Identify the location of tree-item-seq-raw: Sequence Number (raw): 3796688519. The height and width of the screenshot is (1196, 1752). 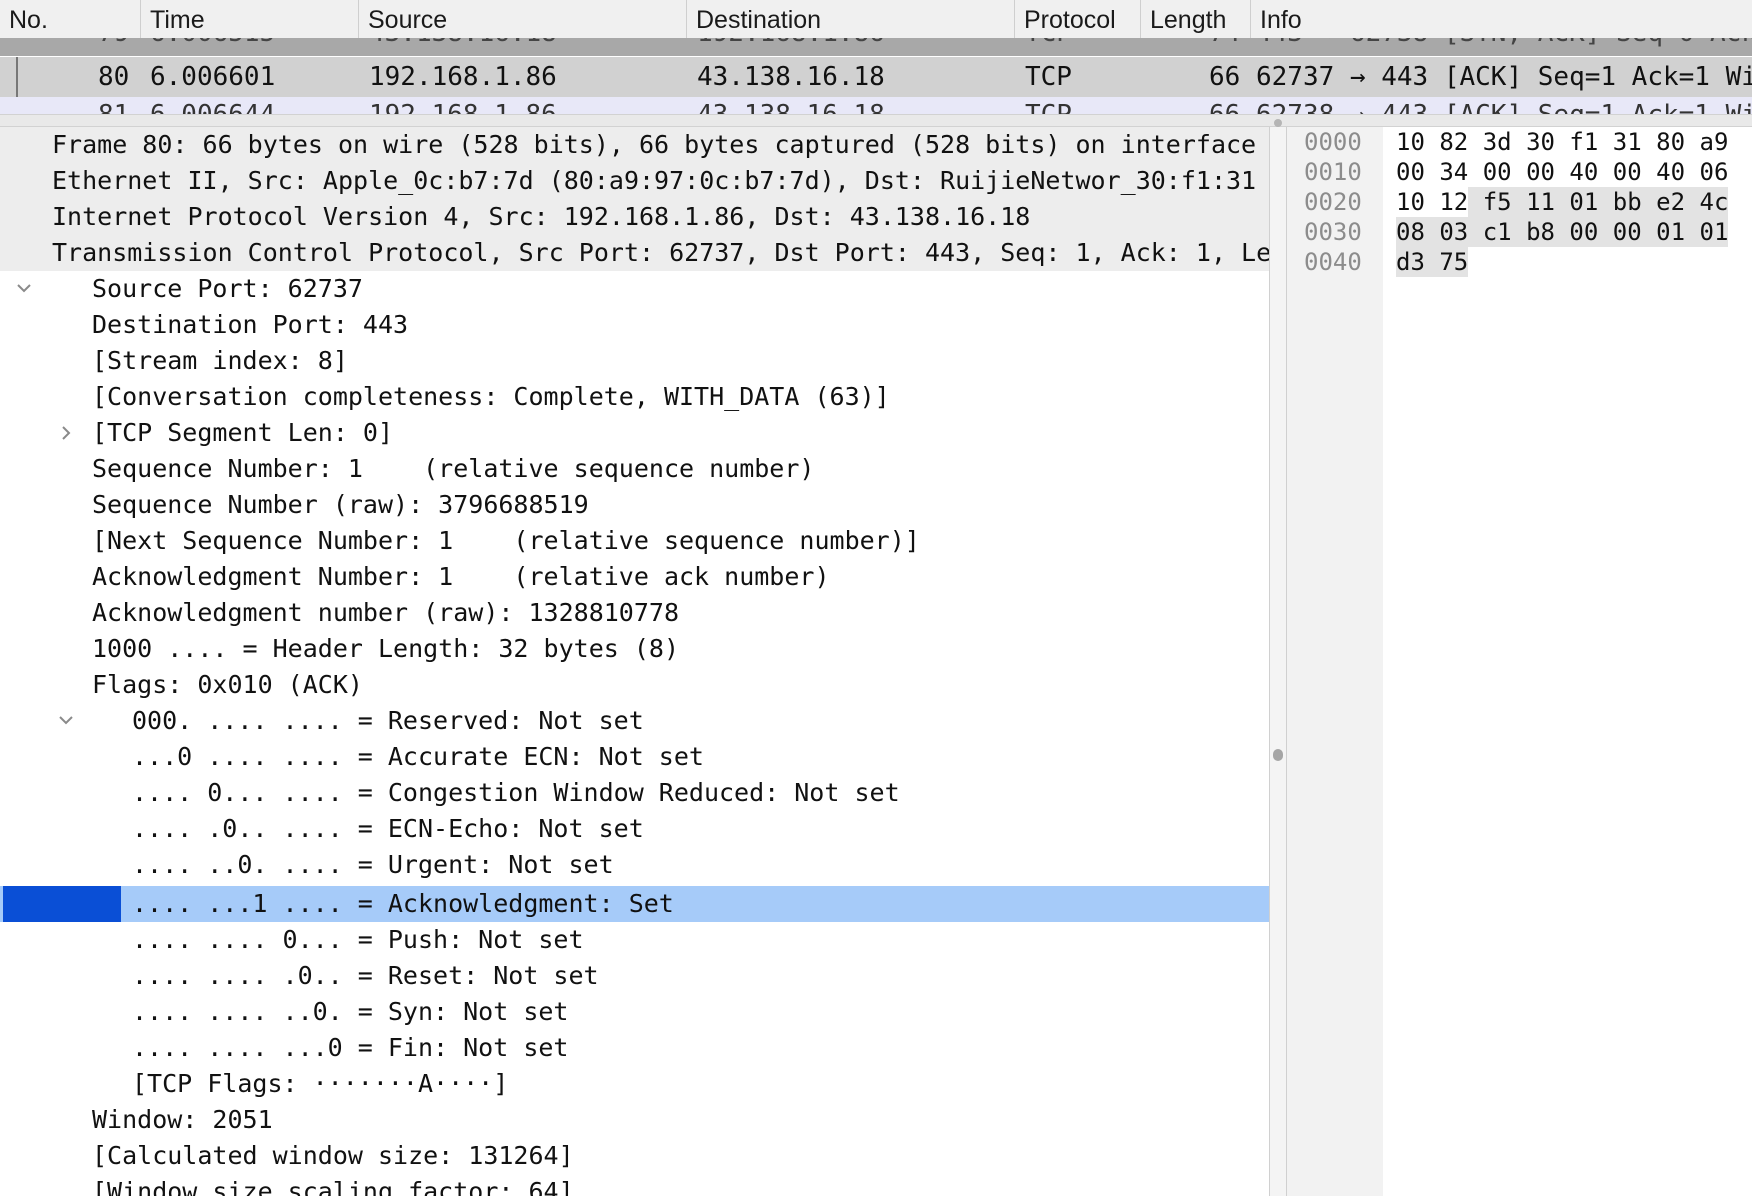
(634, 505).